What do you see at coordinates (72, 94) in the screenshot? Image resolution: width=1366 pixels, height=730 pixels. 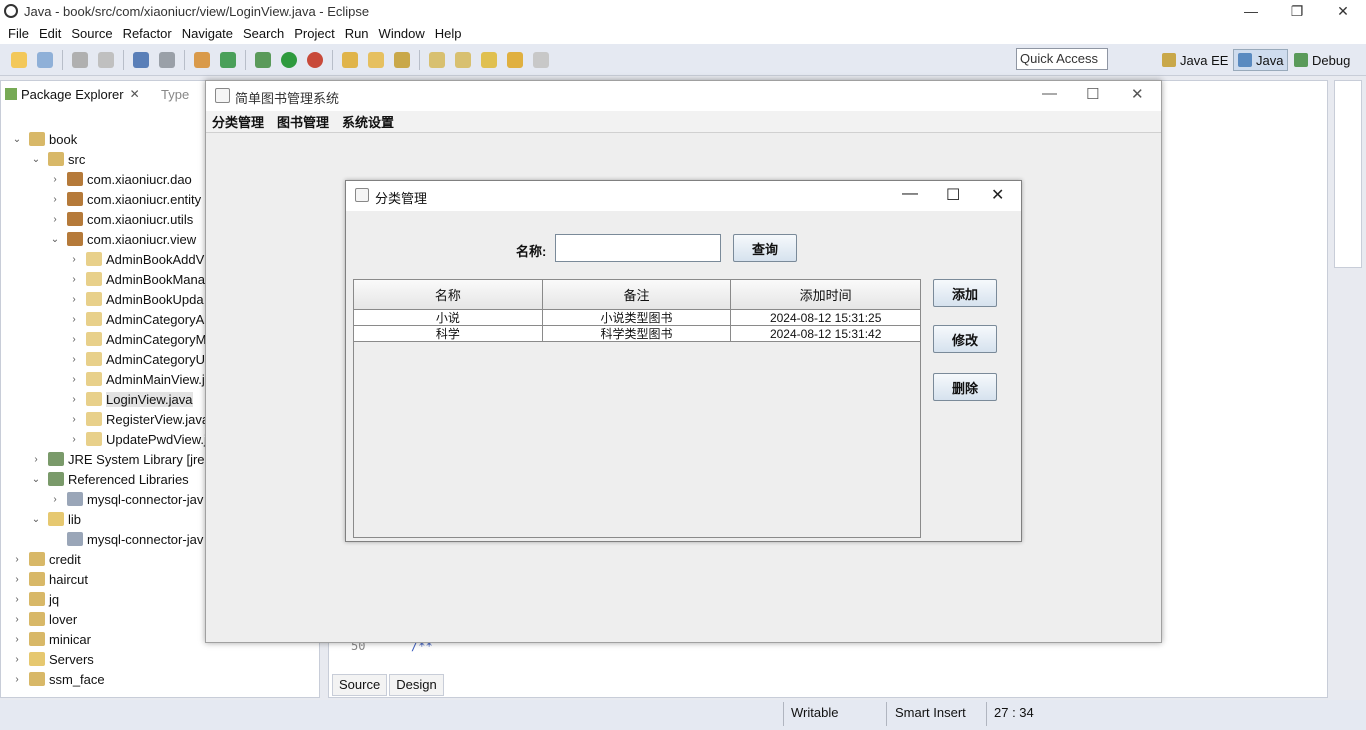 I see `tab-package-explorer: Package Explorer ✕` at bounding box center [72, 94].